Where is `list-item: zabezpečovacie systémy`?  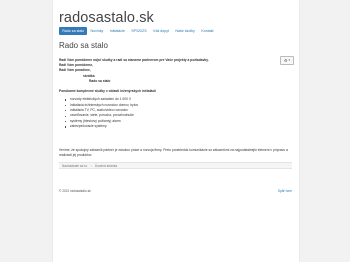
list-item: zabezpečovacie systémy is located at coordinates (179, 126).